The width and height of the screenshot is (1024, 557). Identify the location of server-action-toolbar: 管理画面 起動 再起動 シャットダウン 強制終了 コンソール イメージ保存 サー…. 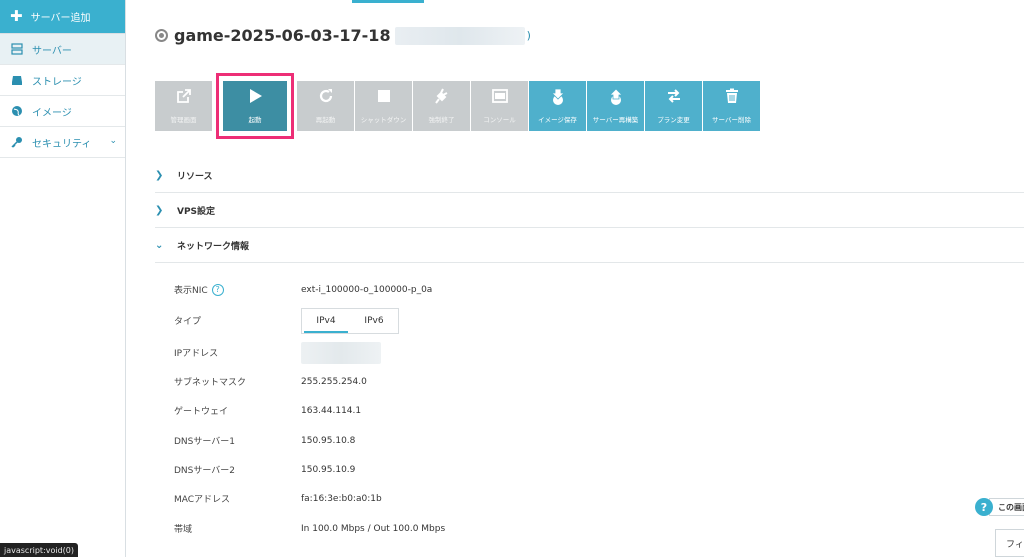
(458, 106).